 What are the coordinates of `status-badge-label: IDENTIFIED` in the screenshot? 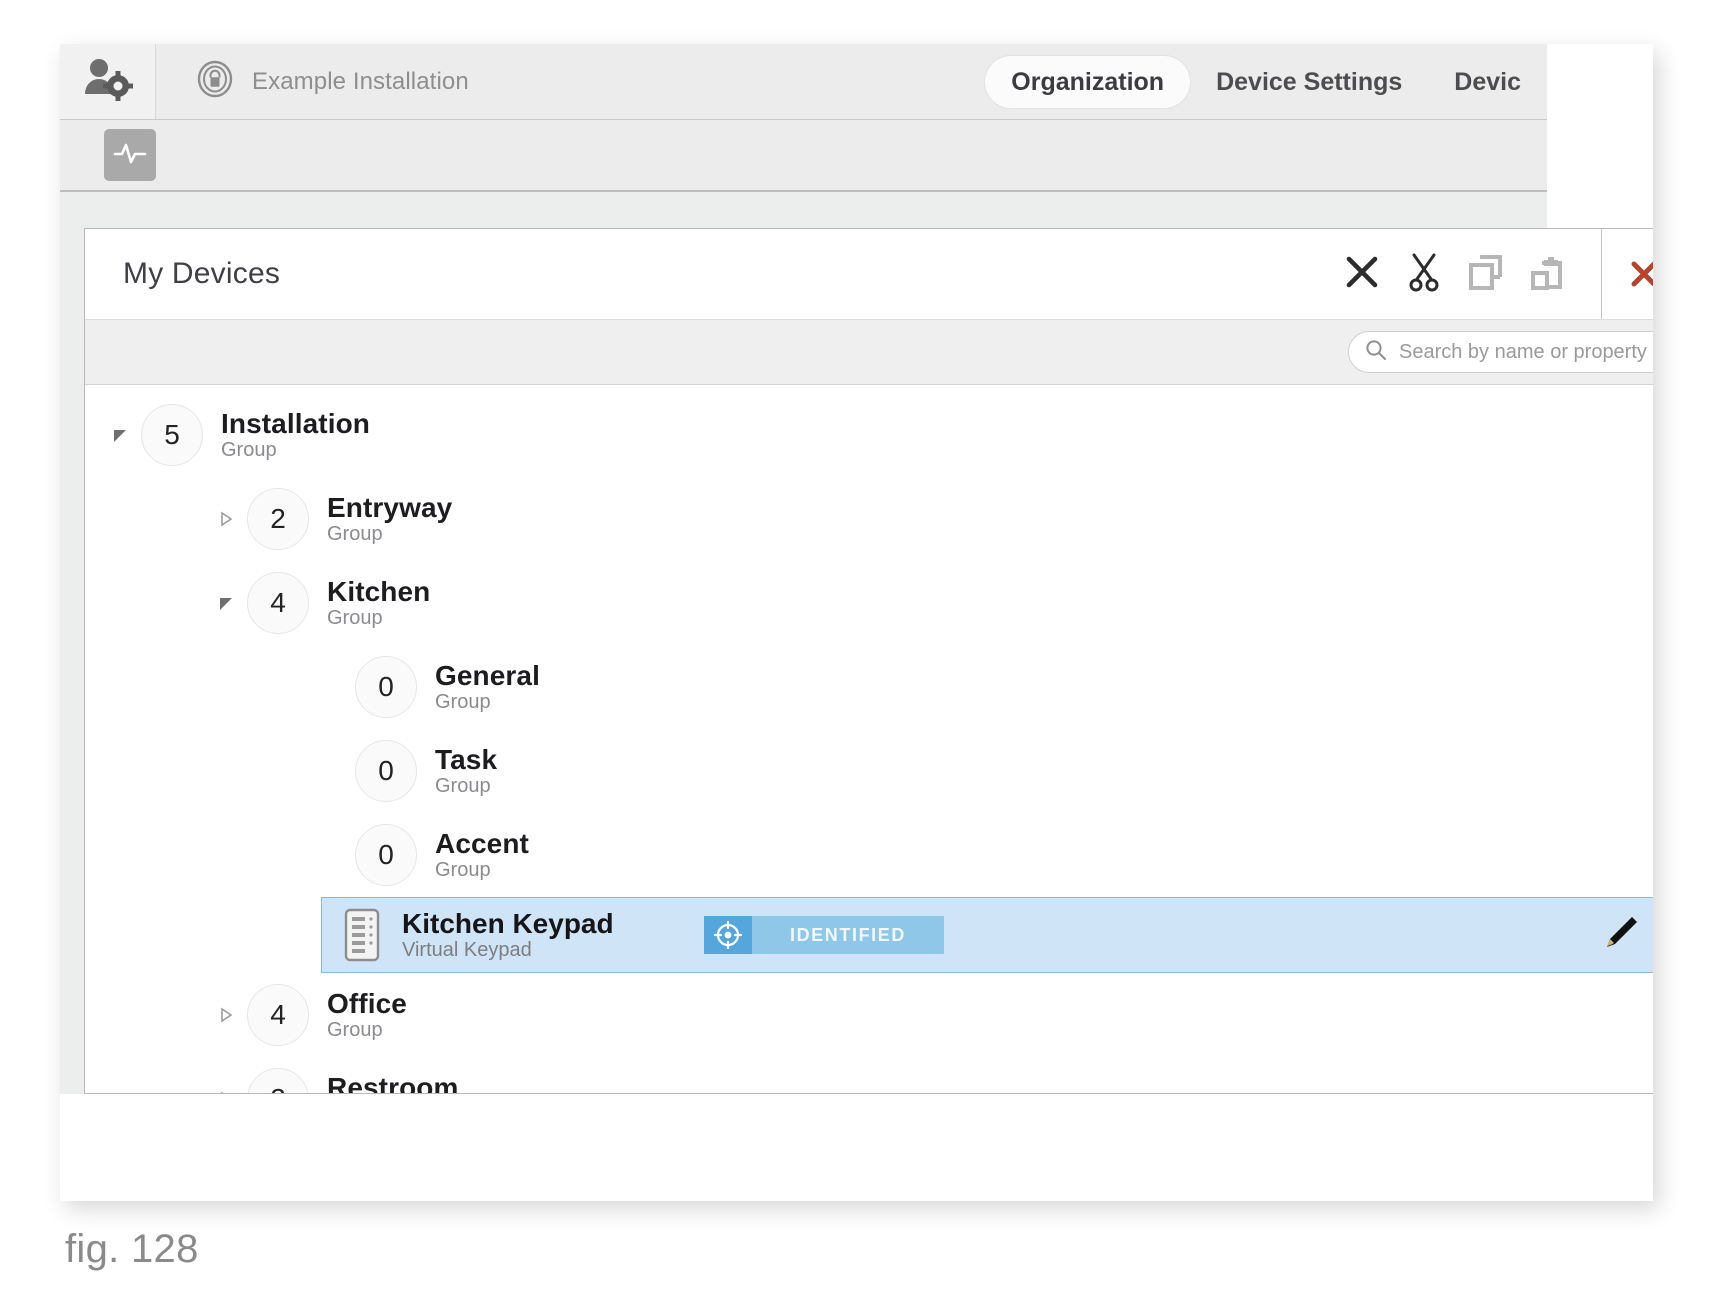 It's located at (848, 935).